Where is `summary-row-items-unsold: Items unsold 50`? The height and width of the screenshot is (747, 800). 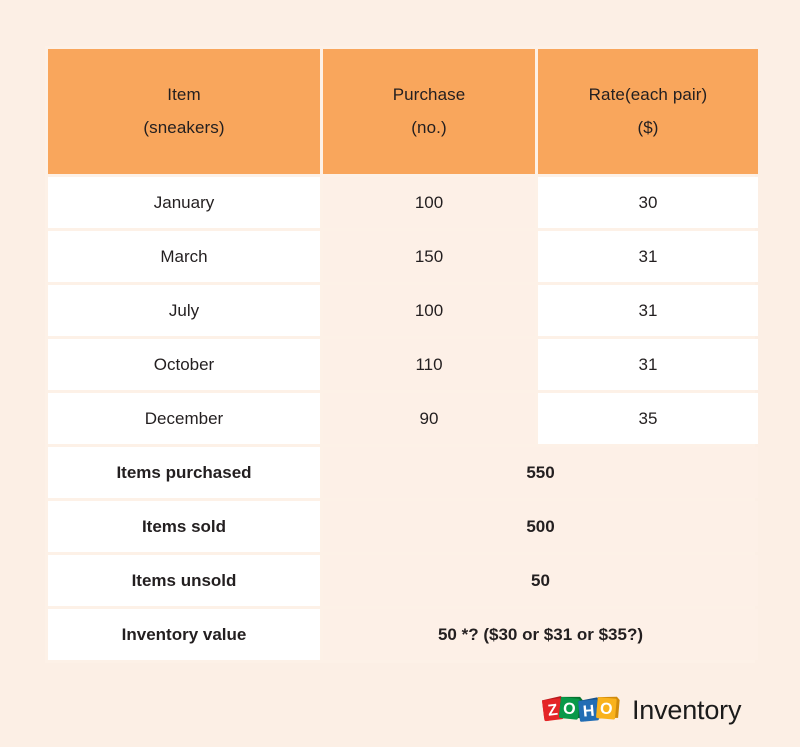
summary-row-items-unsold: Items unsold 50 is located at coordinates (403, 580).